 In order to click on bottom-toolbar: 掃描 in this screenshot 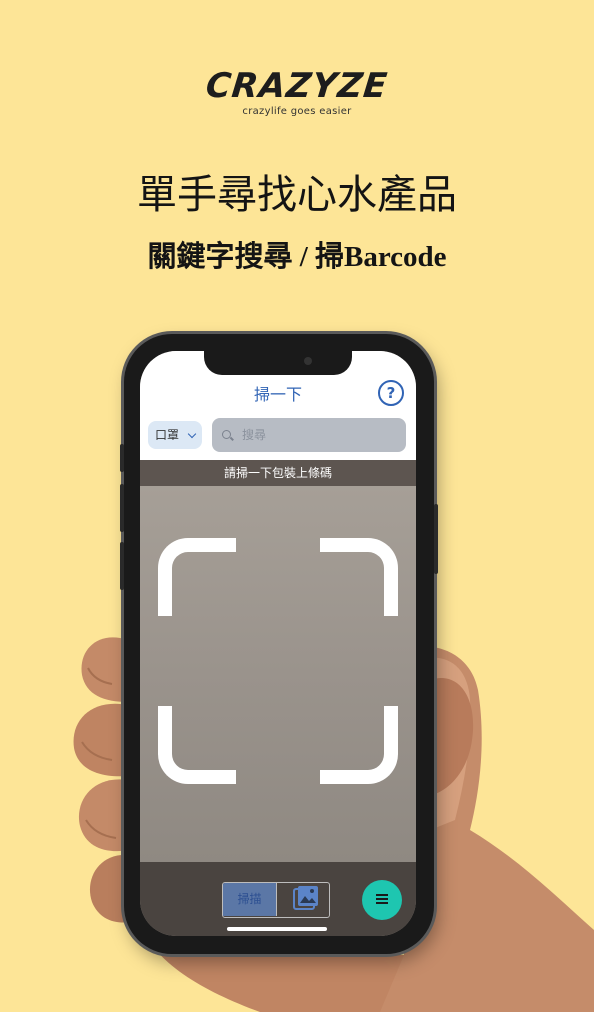, I will do `click(278, 899)`.